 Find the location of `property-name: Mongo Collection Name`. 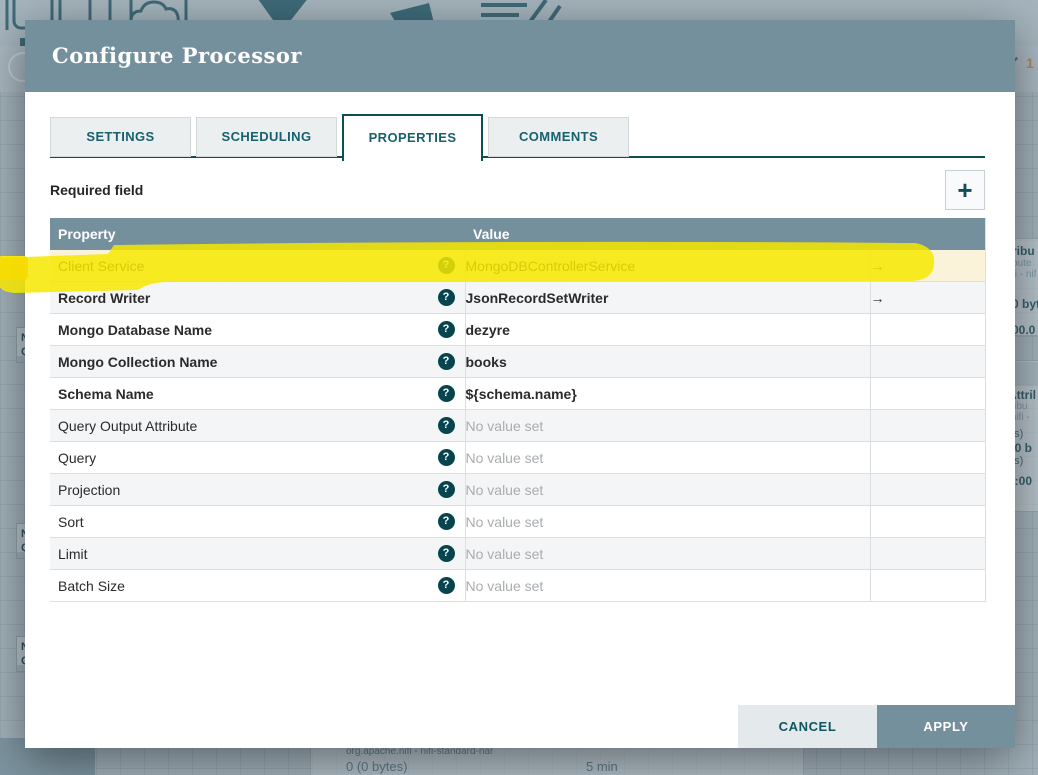

property-name: Mongo Collection Name is located at coordinates (138, 361).